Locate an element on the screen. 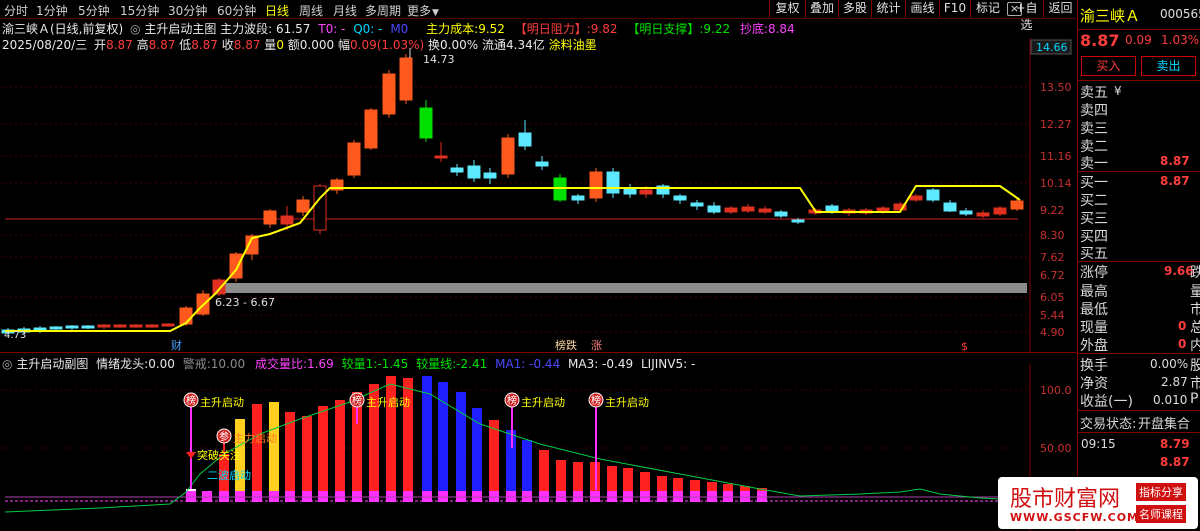 This screenshot has width=1200, height=531. tab-weekly: 周线 is located at coordinates (311, 10).